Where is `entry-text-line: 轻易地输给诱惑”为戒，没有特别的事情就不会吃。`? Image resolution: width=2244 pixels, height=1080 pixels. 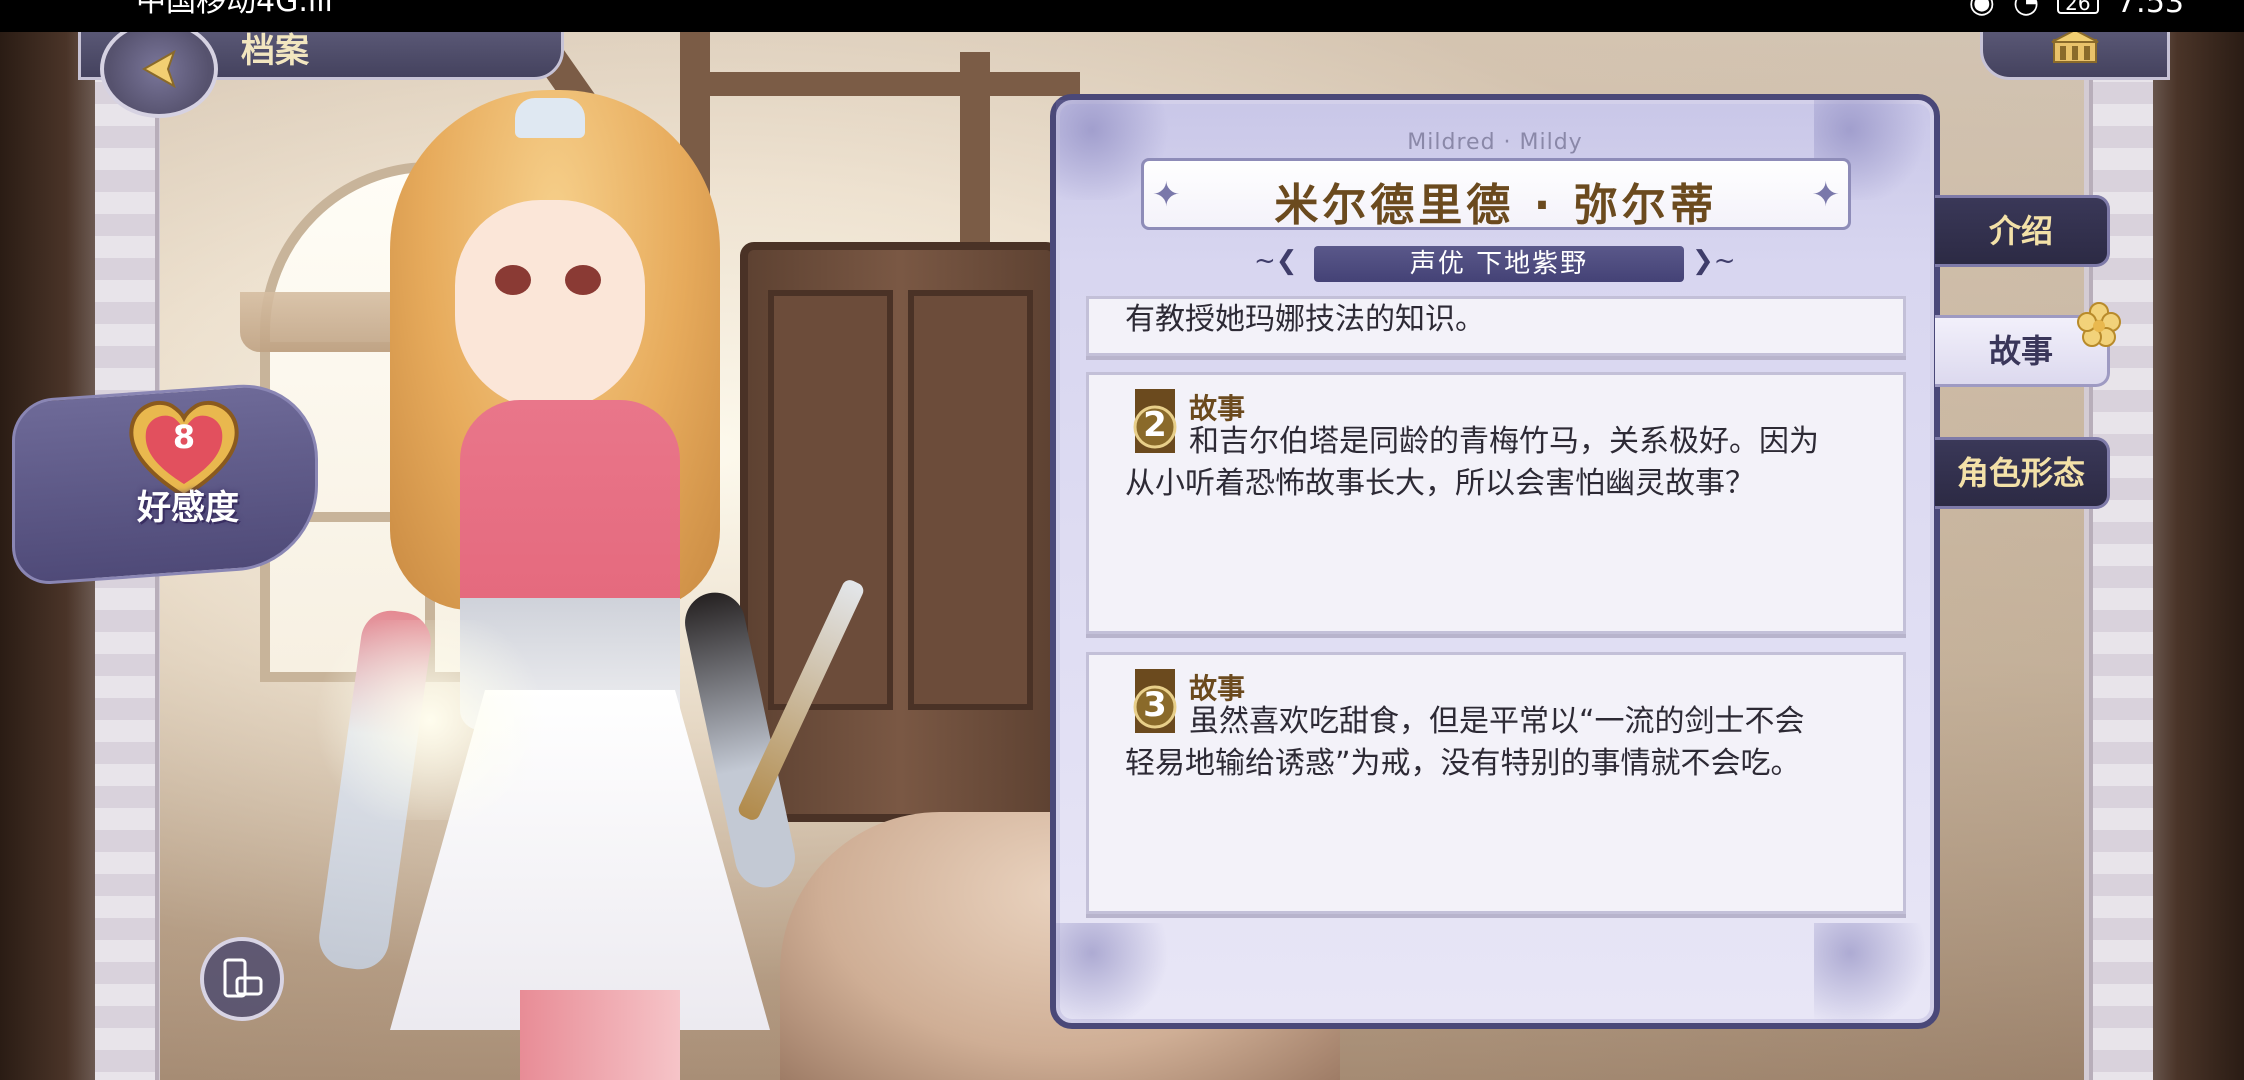 entry-text-line: 轻易地输给诱惑”为戒，没有特别的事情就不会吃。 is located at coordinates (1463, 763).